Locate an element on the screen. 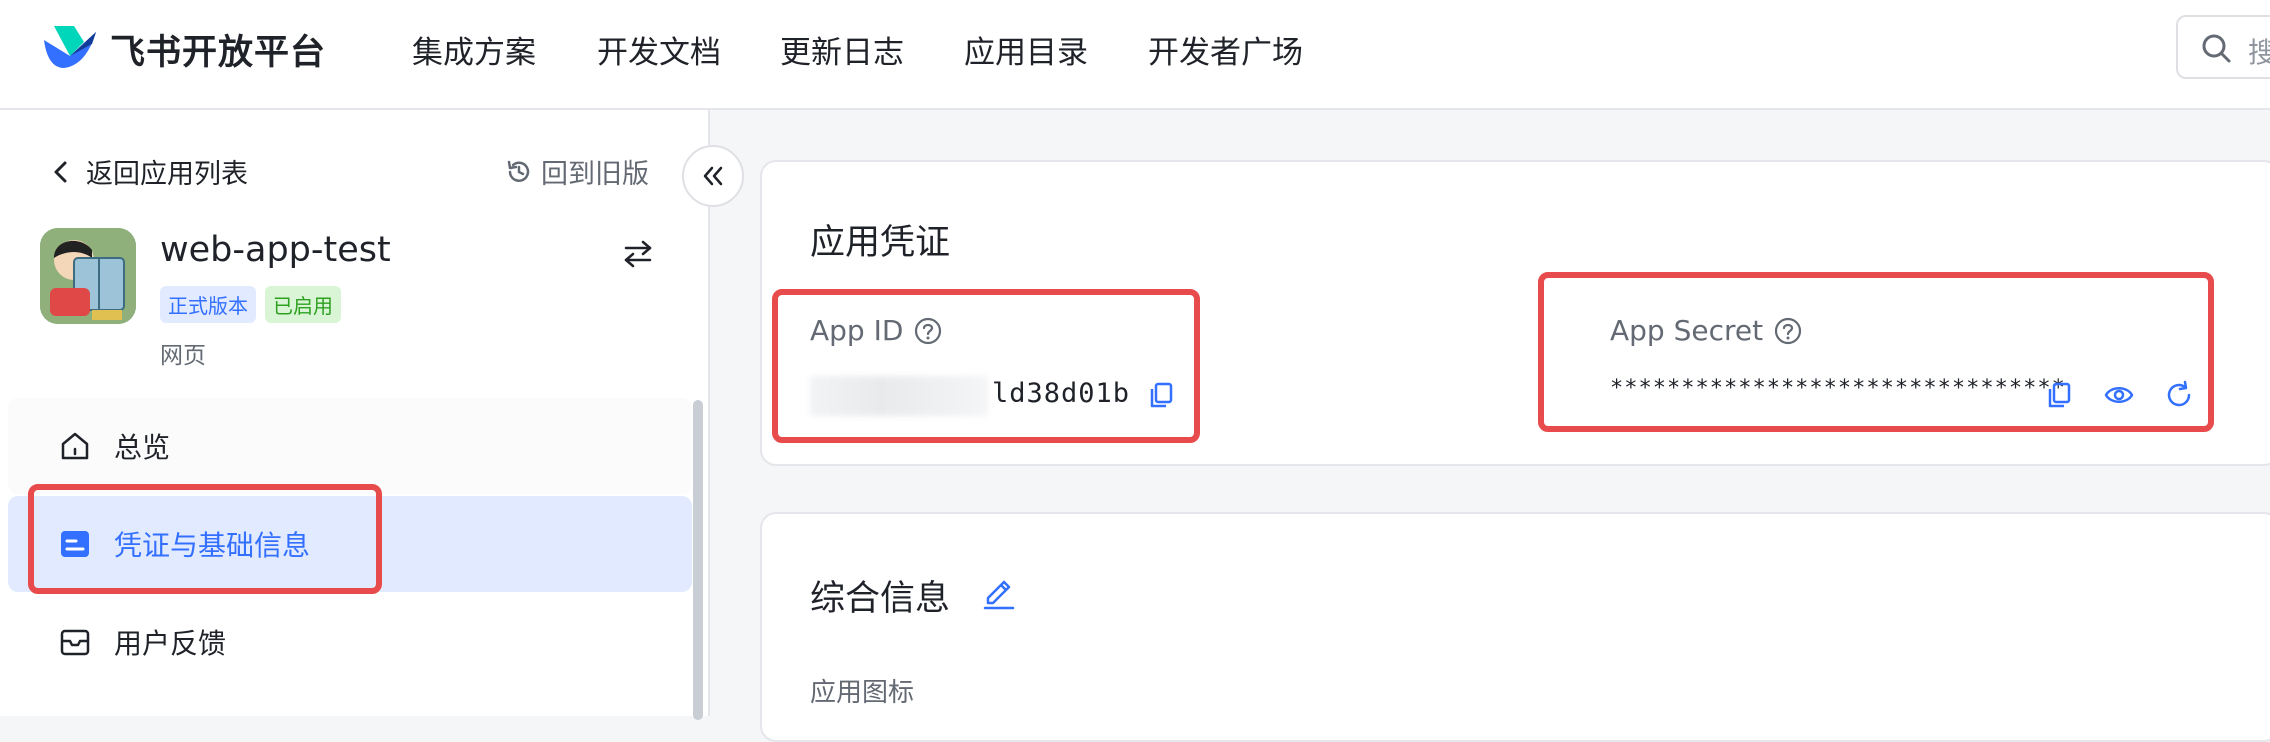  app-id-label-text: App ID is located at coordinates (857, 330).